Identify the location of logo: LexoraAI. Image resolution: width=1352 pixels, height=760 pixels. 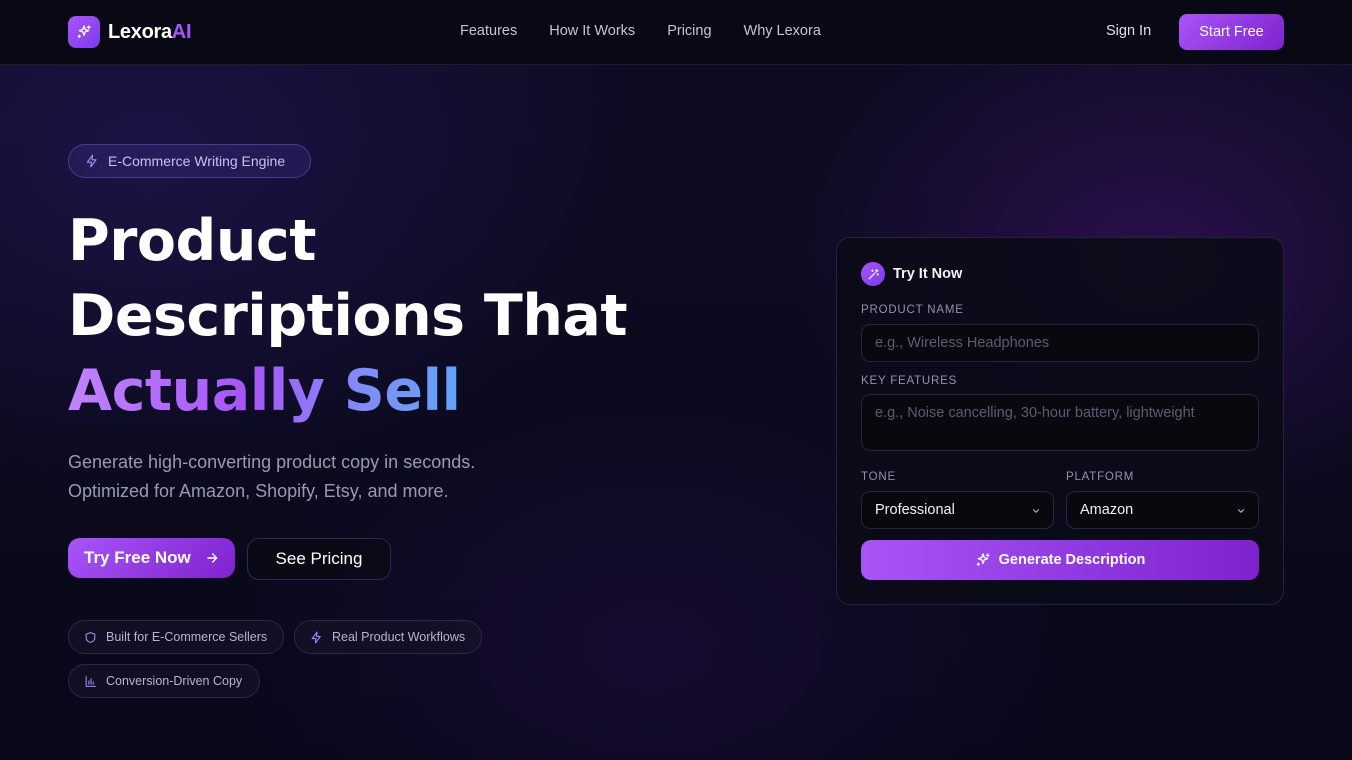
(130, 32).